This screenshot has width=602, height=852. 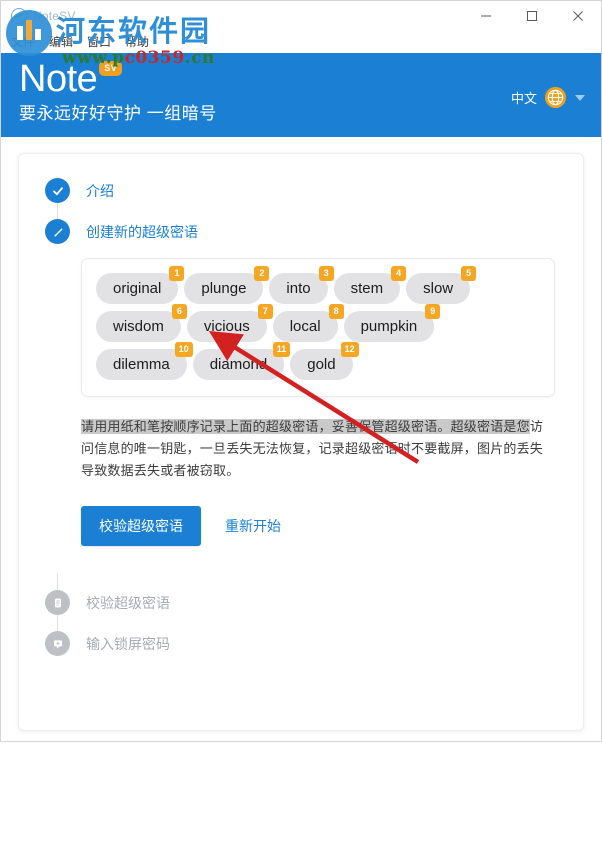 I want to click on mnemonic-chip: into 3, so click(x=301, y=285).